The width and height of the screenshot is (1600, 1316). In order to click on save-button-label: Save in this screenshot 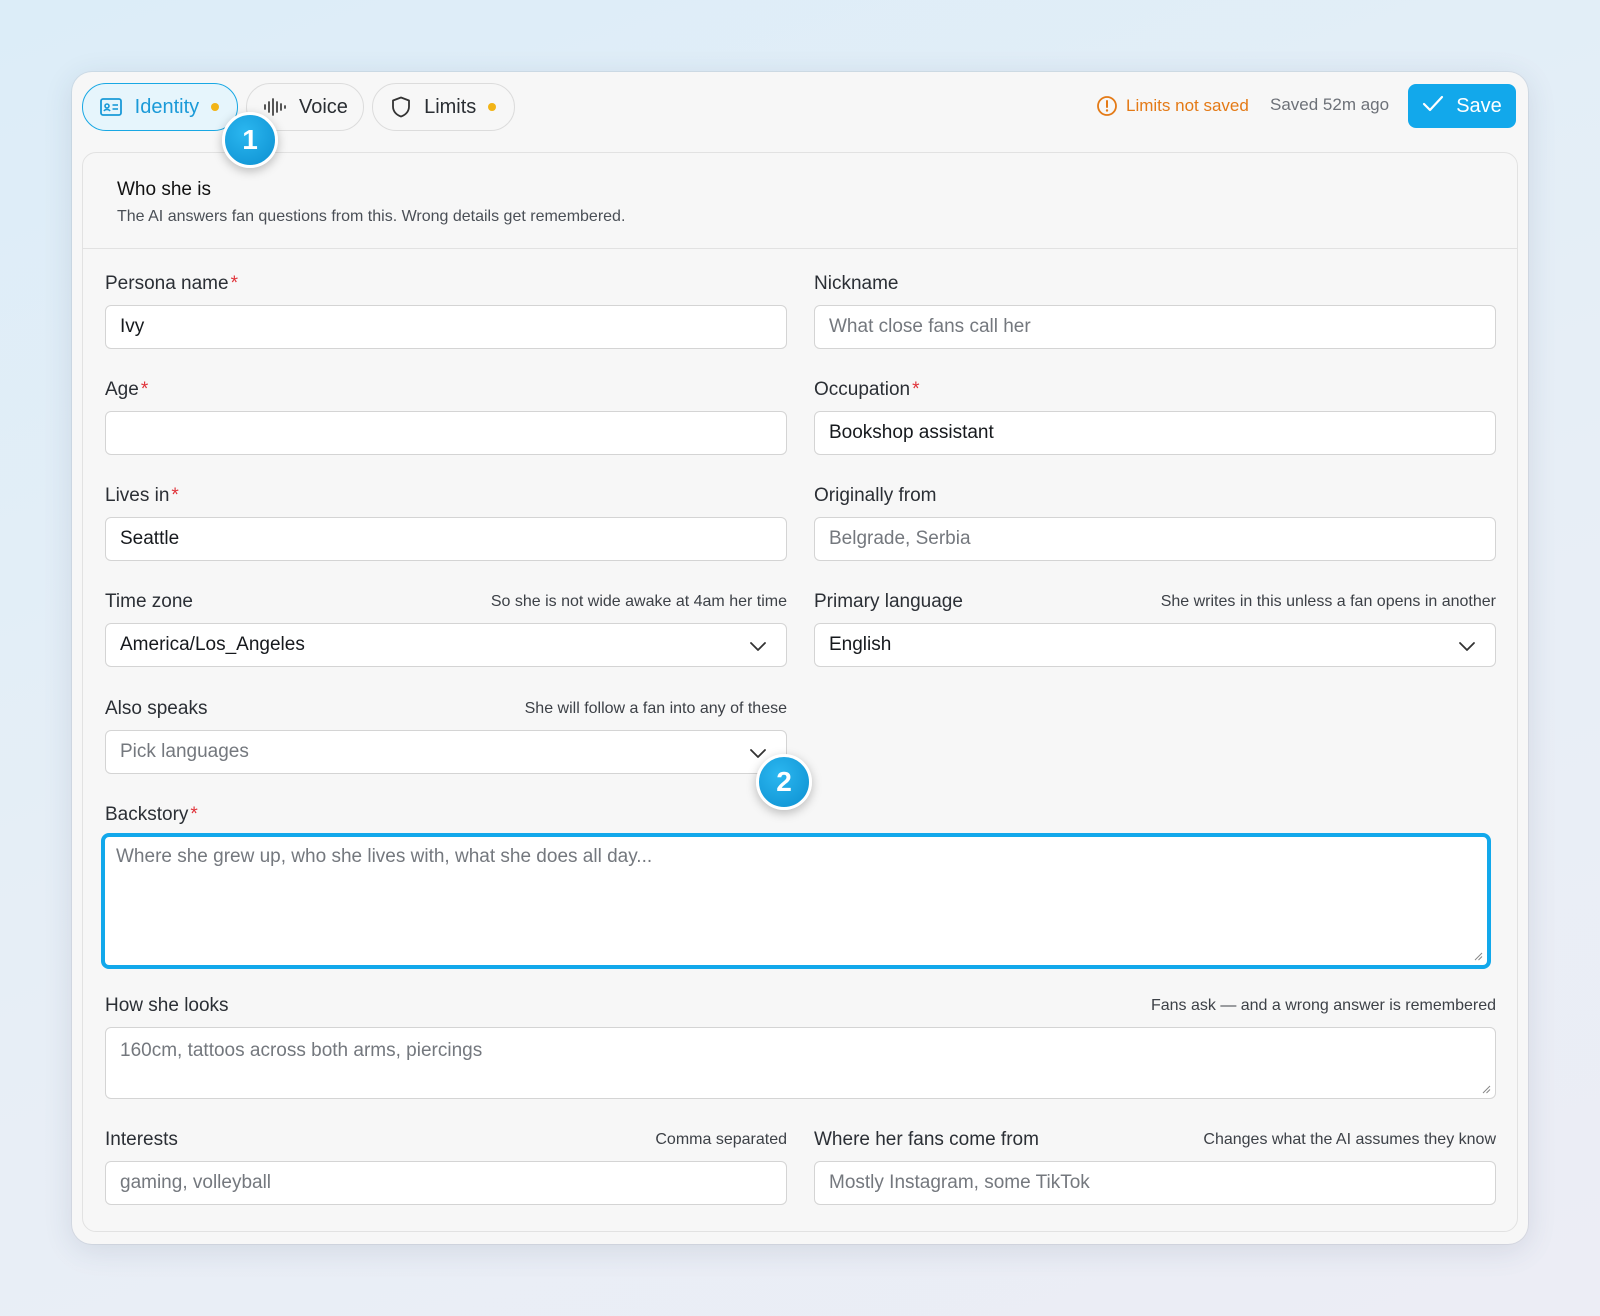, I will do `click(1479, 105)`.